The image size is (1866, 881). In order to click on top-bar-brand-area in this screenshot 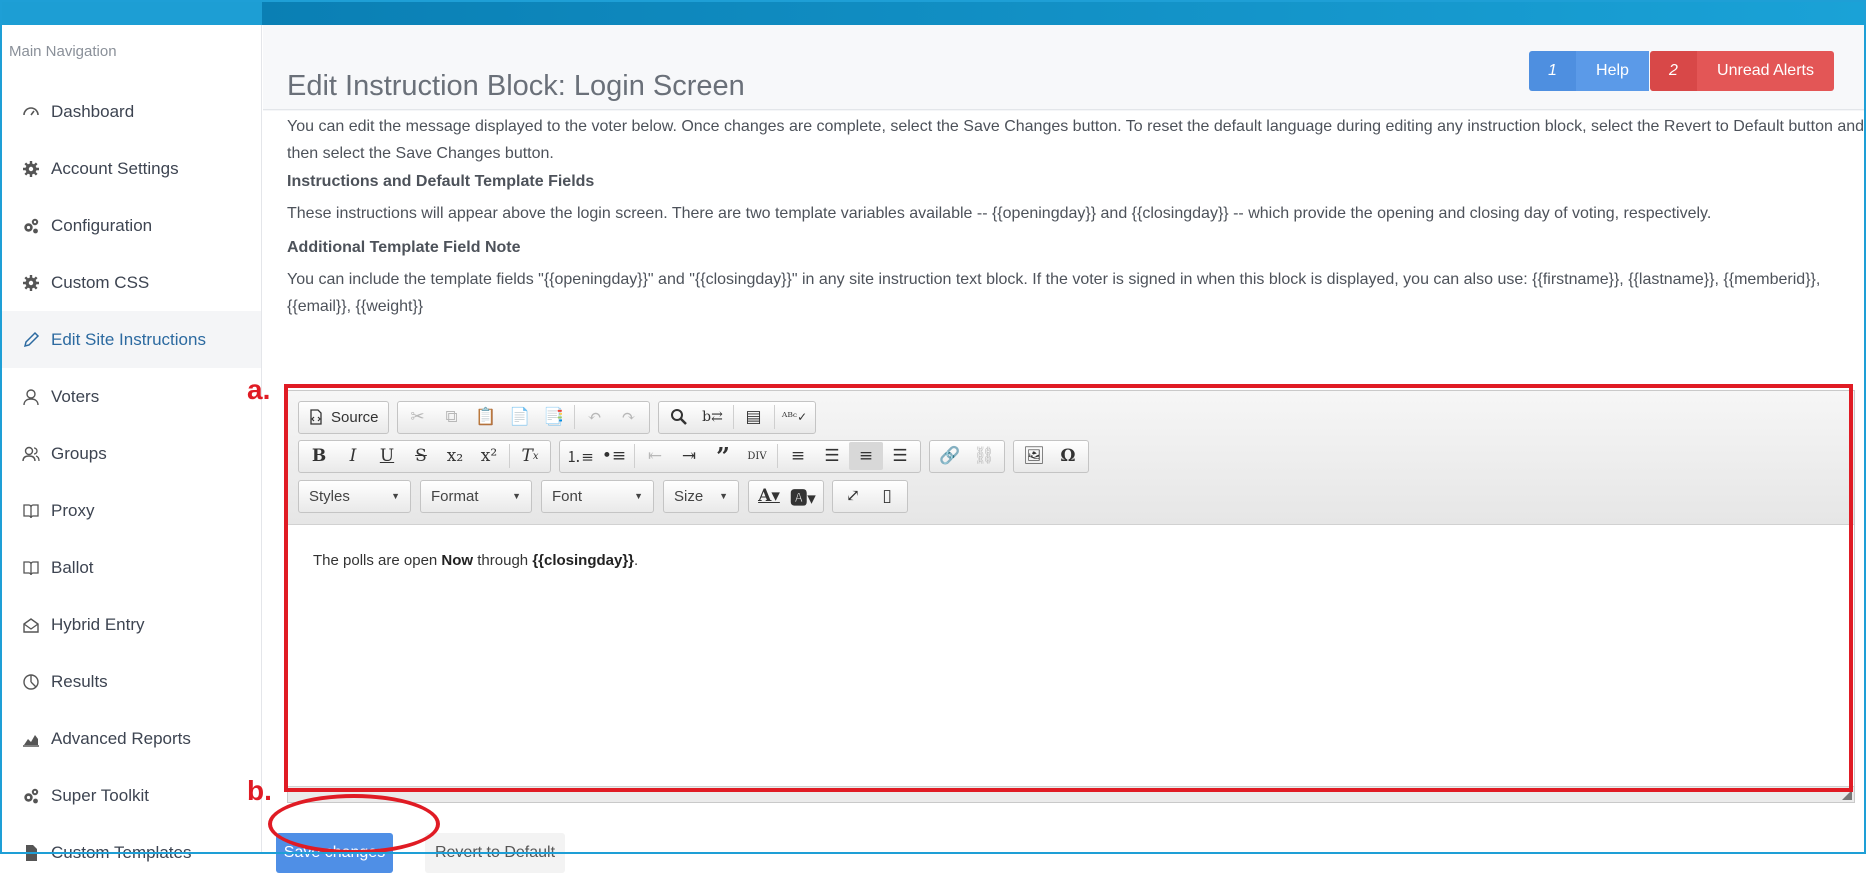, I will do `click(131, 12)`.